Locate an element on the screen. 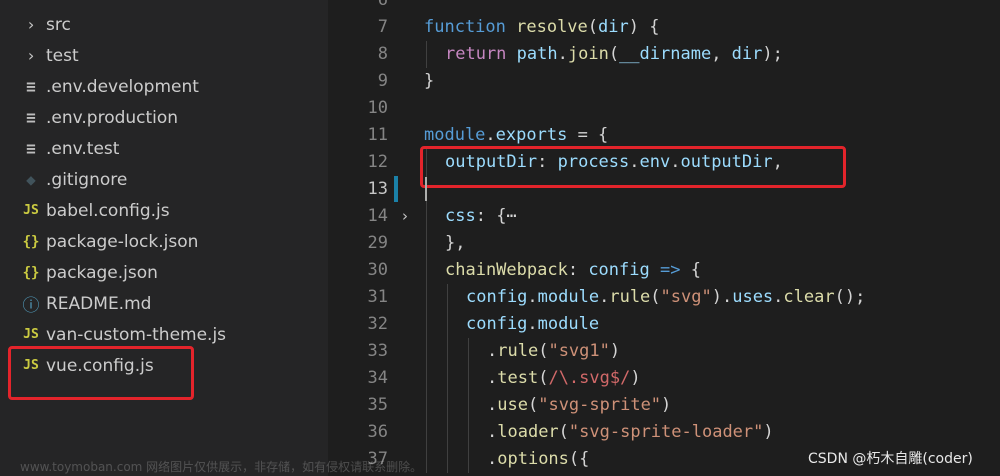 The image size is (1000, 476). tree-item-label: van-custom-theme.js is located at coordinates (136, 334).